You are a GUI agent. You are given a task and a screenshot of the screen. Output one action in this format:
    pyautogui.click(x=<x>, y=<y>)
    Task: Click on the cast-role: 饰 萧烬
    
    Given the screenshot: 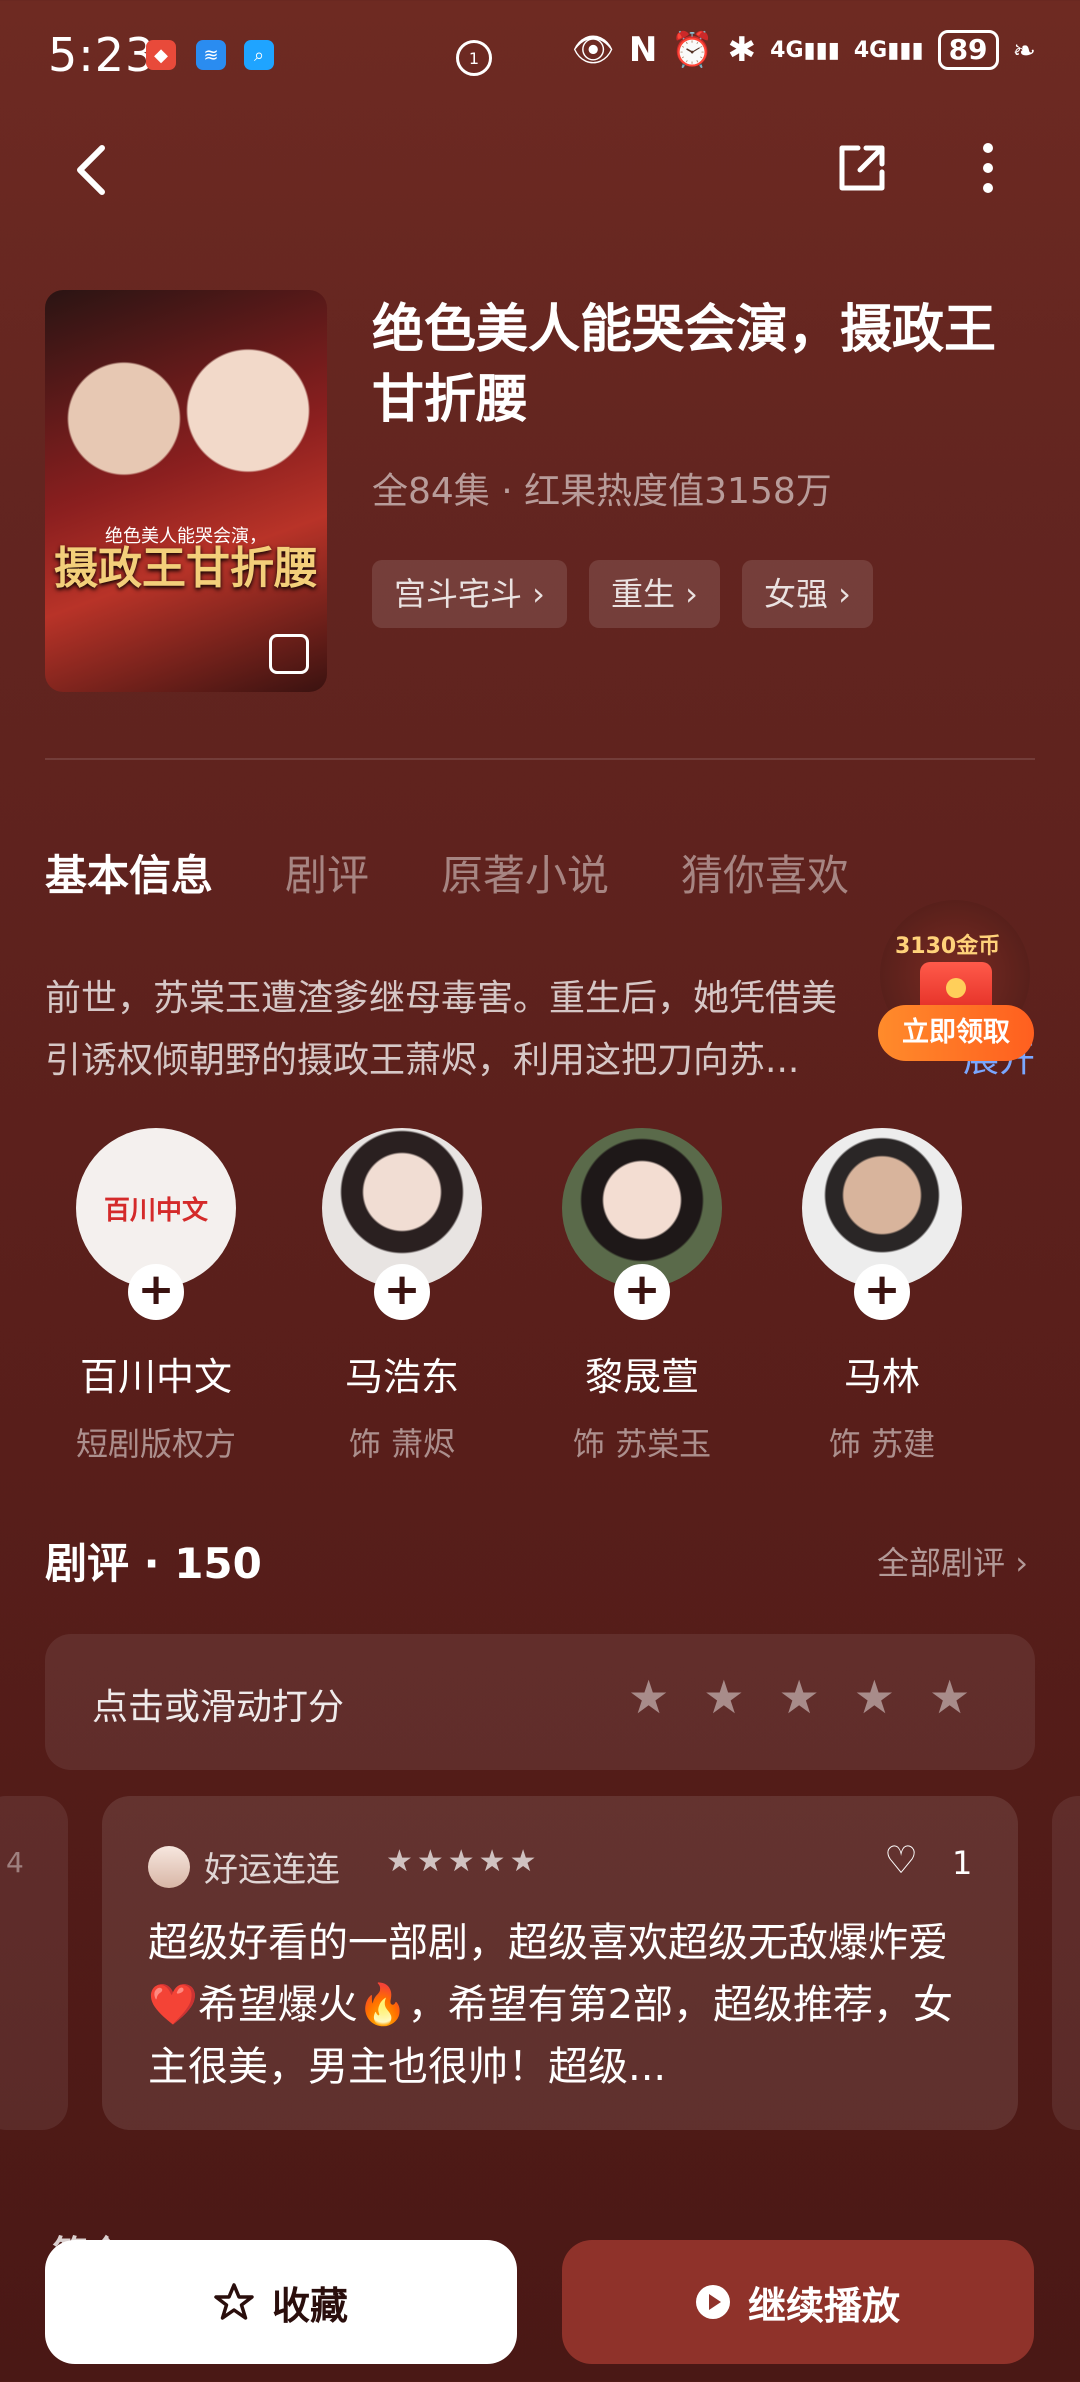 What is the action you would take?
    pyautogui.click(x=402, y=1444)
    